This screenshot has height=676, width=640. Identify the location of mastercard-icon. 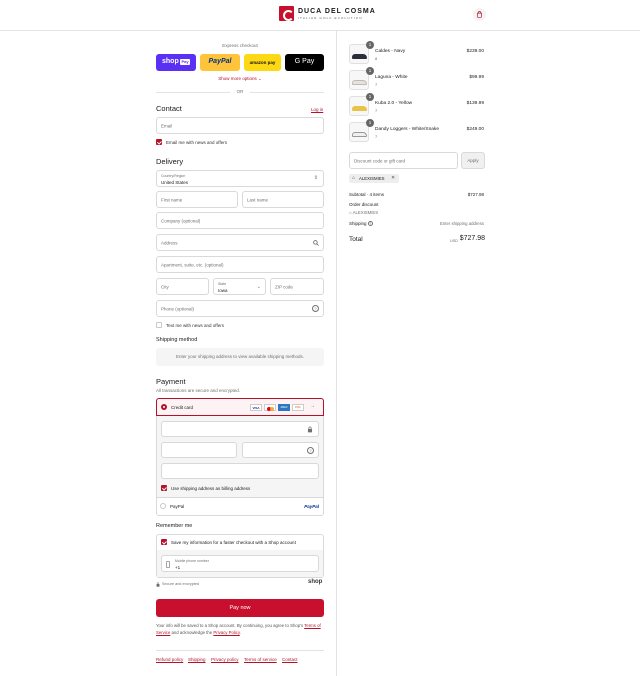
(270, 407).